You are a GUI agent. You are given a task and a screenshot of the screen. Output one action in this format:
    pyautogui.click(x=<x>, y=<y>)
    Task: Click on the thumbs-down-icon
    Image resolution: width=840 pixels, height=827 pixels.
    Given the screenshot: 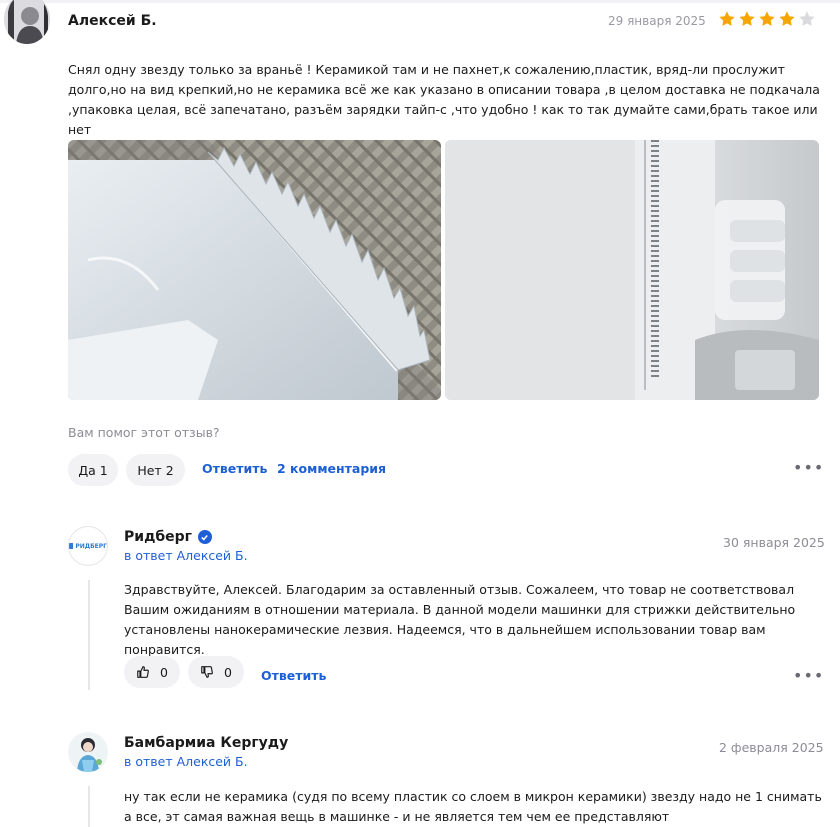 What is the action you would take?
    pyautogui.click(x=207, y=672)
    